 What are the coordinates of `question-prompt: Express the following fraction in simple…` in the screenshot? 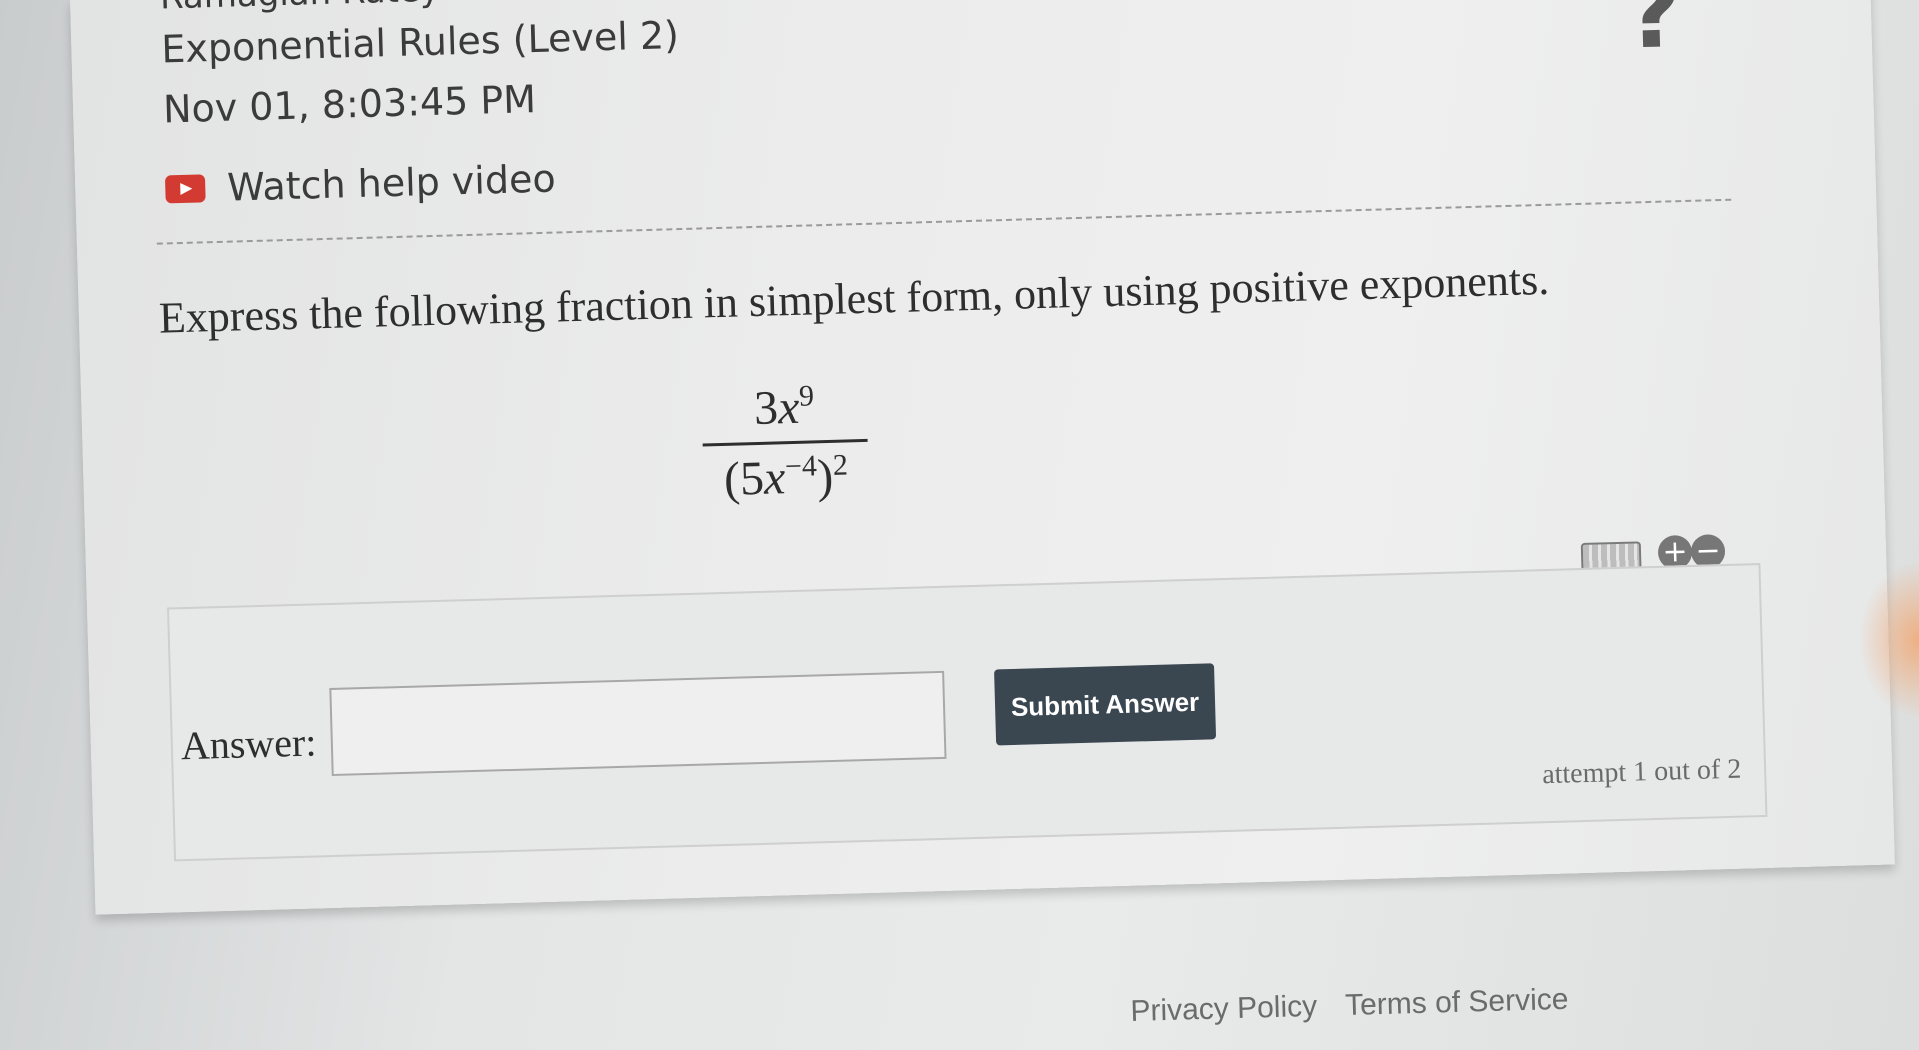 It's located at (854, 298).